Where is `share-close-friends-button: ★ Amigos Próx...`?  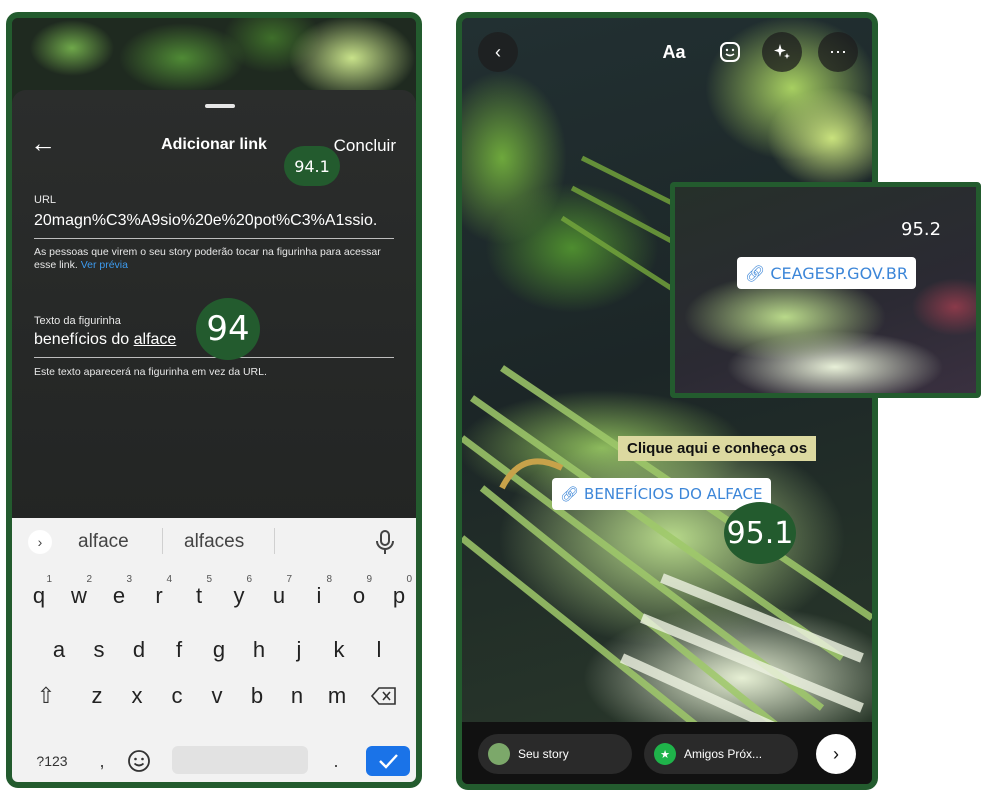
share-close-friends-button: ★ Amigos Próx... is located at coordinates (721, 754).